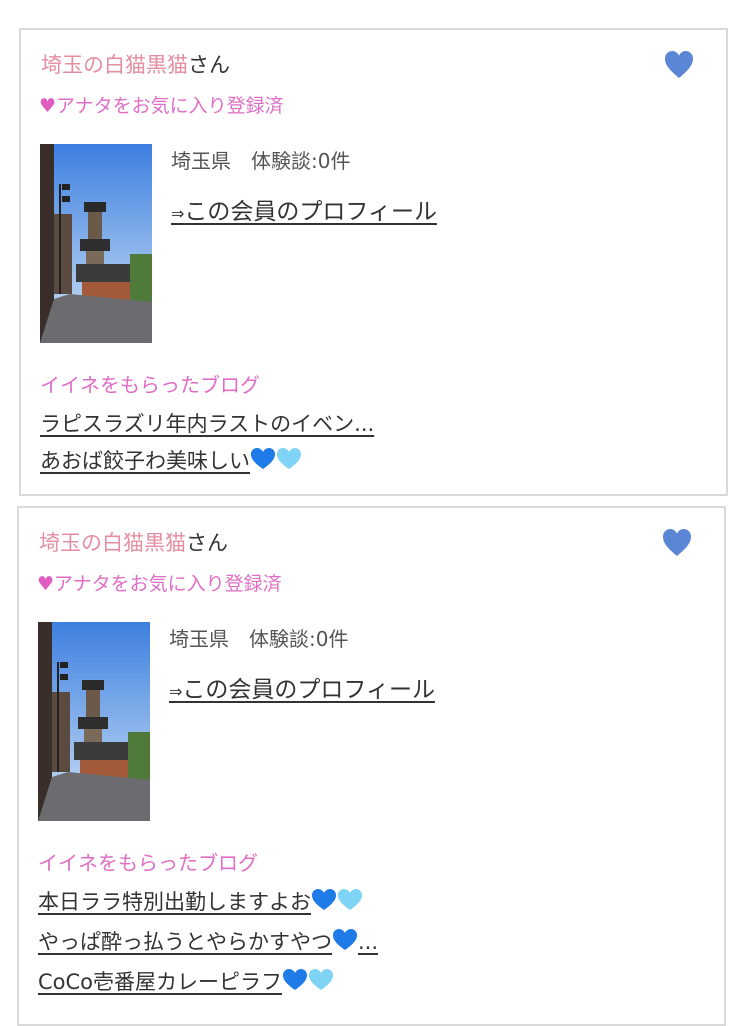 This screenshot has width=750, height=1026. I want to click on liked-blogs-list: ラピスラズリ年内ラストのイベン... あおば餃子わ美味しい, so click(207, 444).